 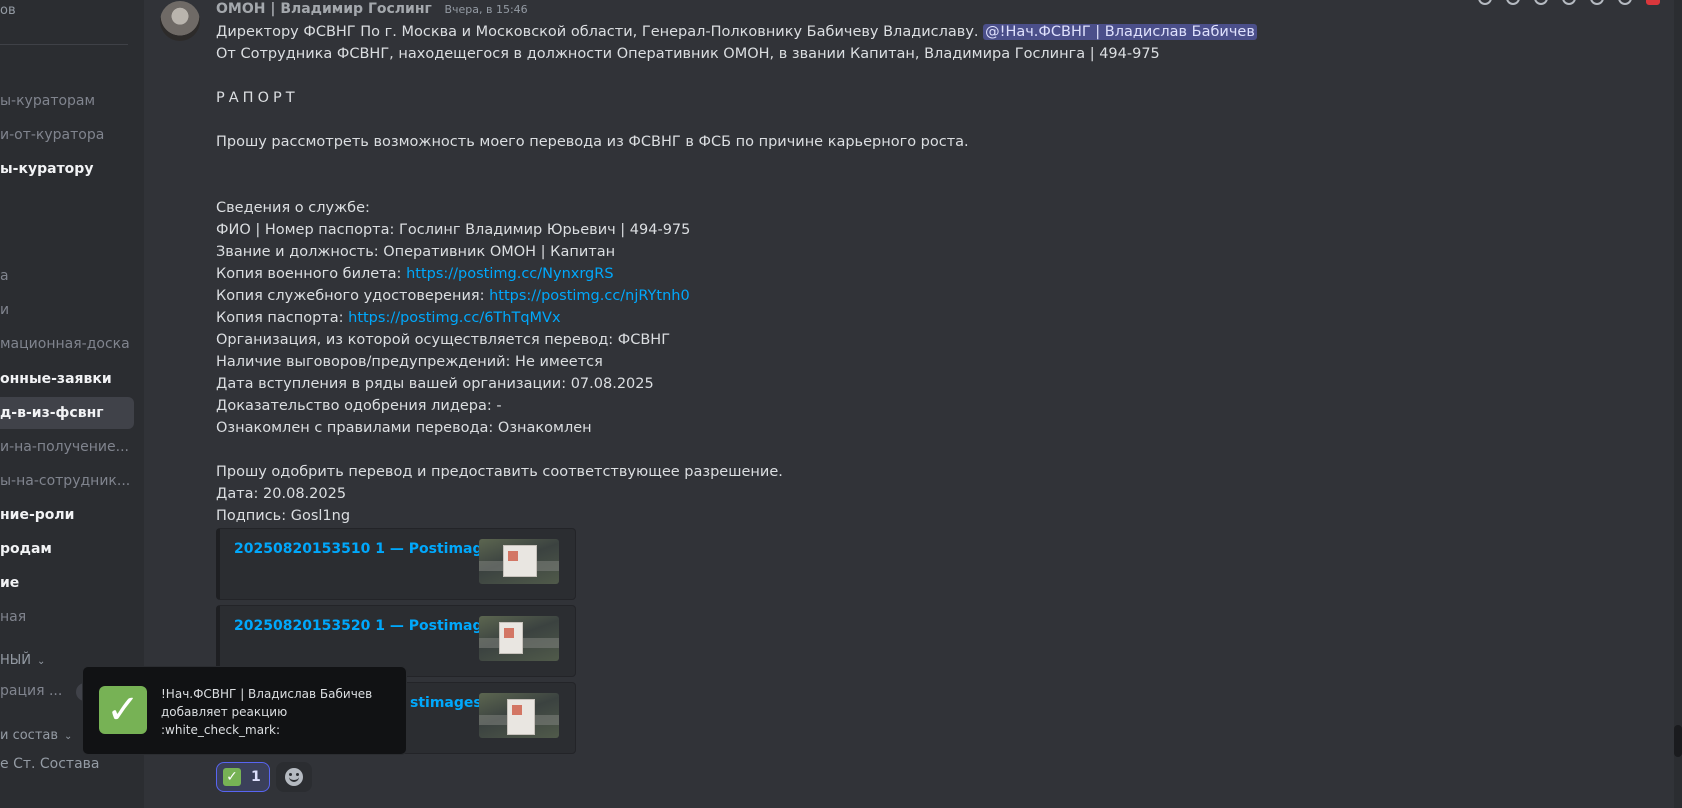 What do you see at coordinates (1513, 2) in the screenshot?
I see `bell-icon` at bounding box center [1513, 2].